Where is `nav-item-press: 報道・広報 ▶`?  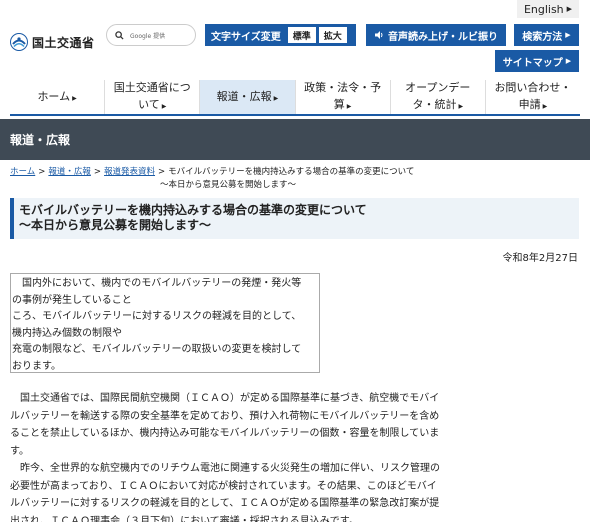 nav-item-press: 報道・広報 ▶ is located at coordinates (248, 97).